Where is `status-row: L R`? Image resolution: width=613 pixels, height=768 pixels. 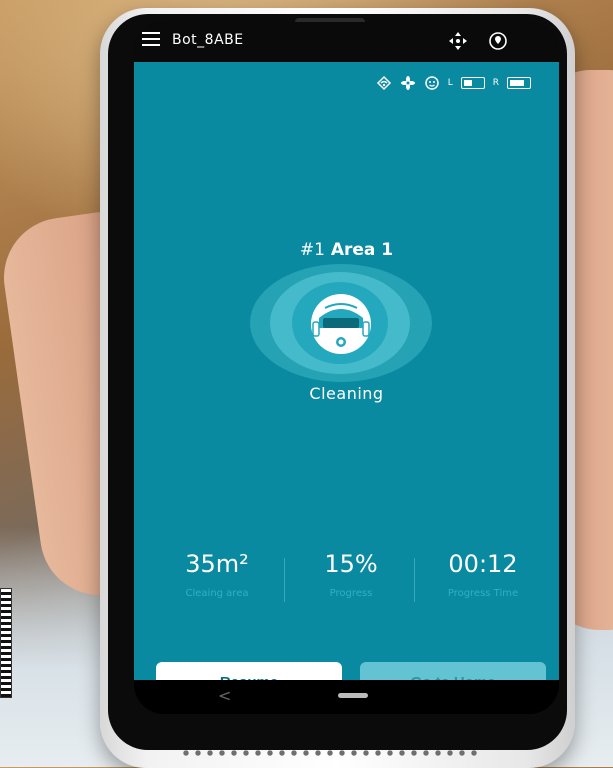 status-row: L R is located at coordinates (453, 83).